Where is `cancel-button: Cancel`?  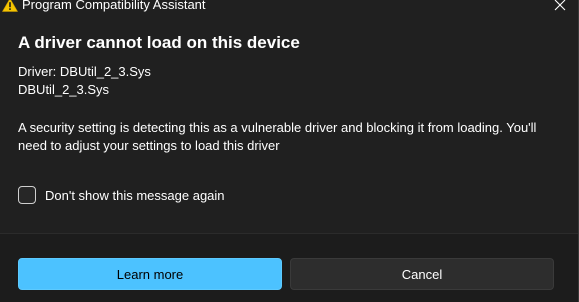
cancel-button: Cancel is located at coordinates (422, 274).